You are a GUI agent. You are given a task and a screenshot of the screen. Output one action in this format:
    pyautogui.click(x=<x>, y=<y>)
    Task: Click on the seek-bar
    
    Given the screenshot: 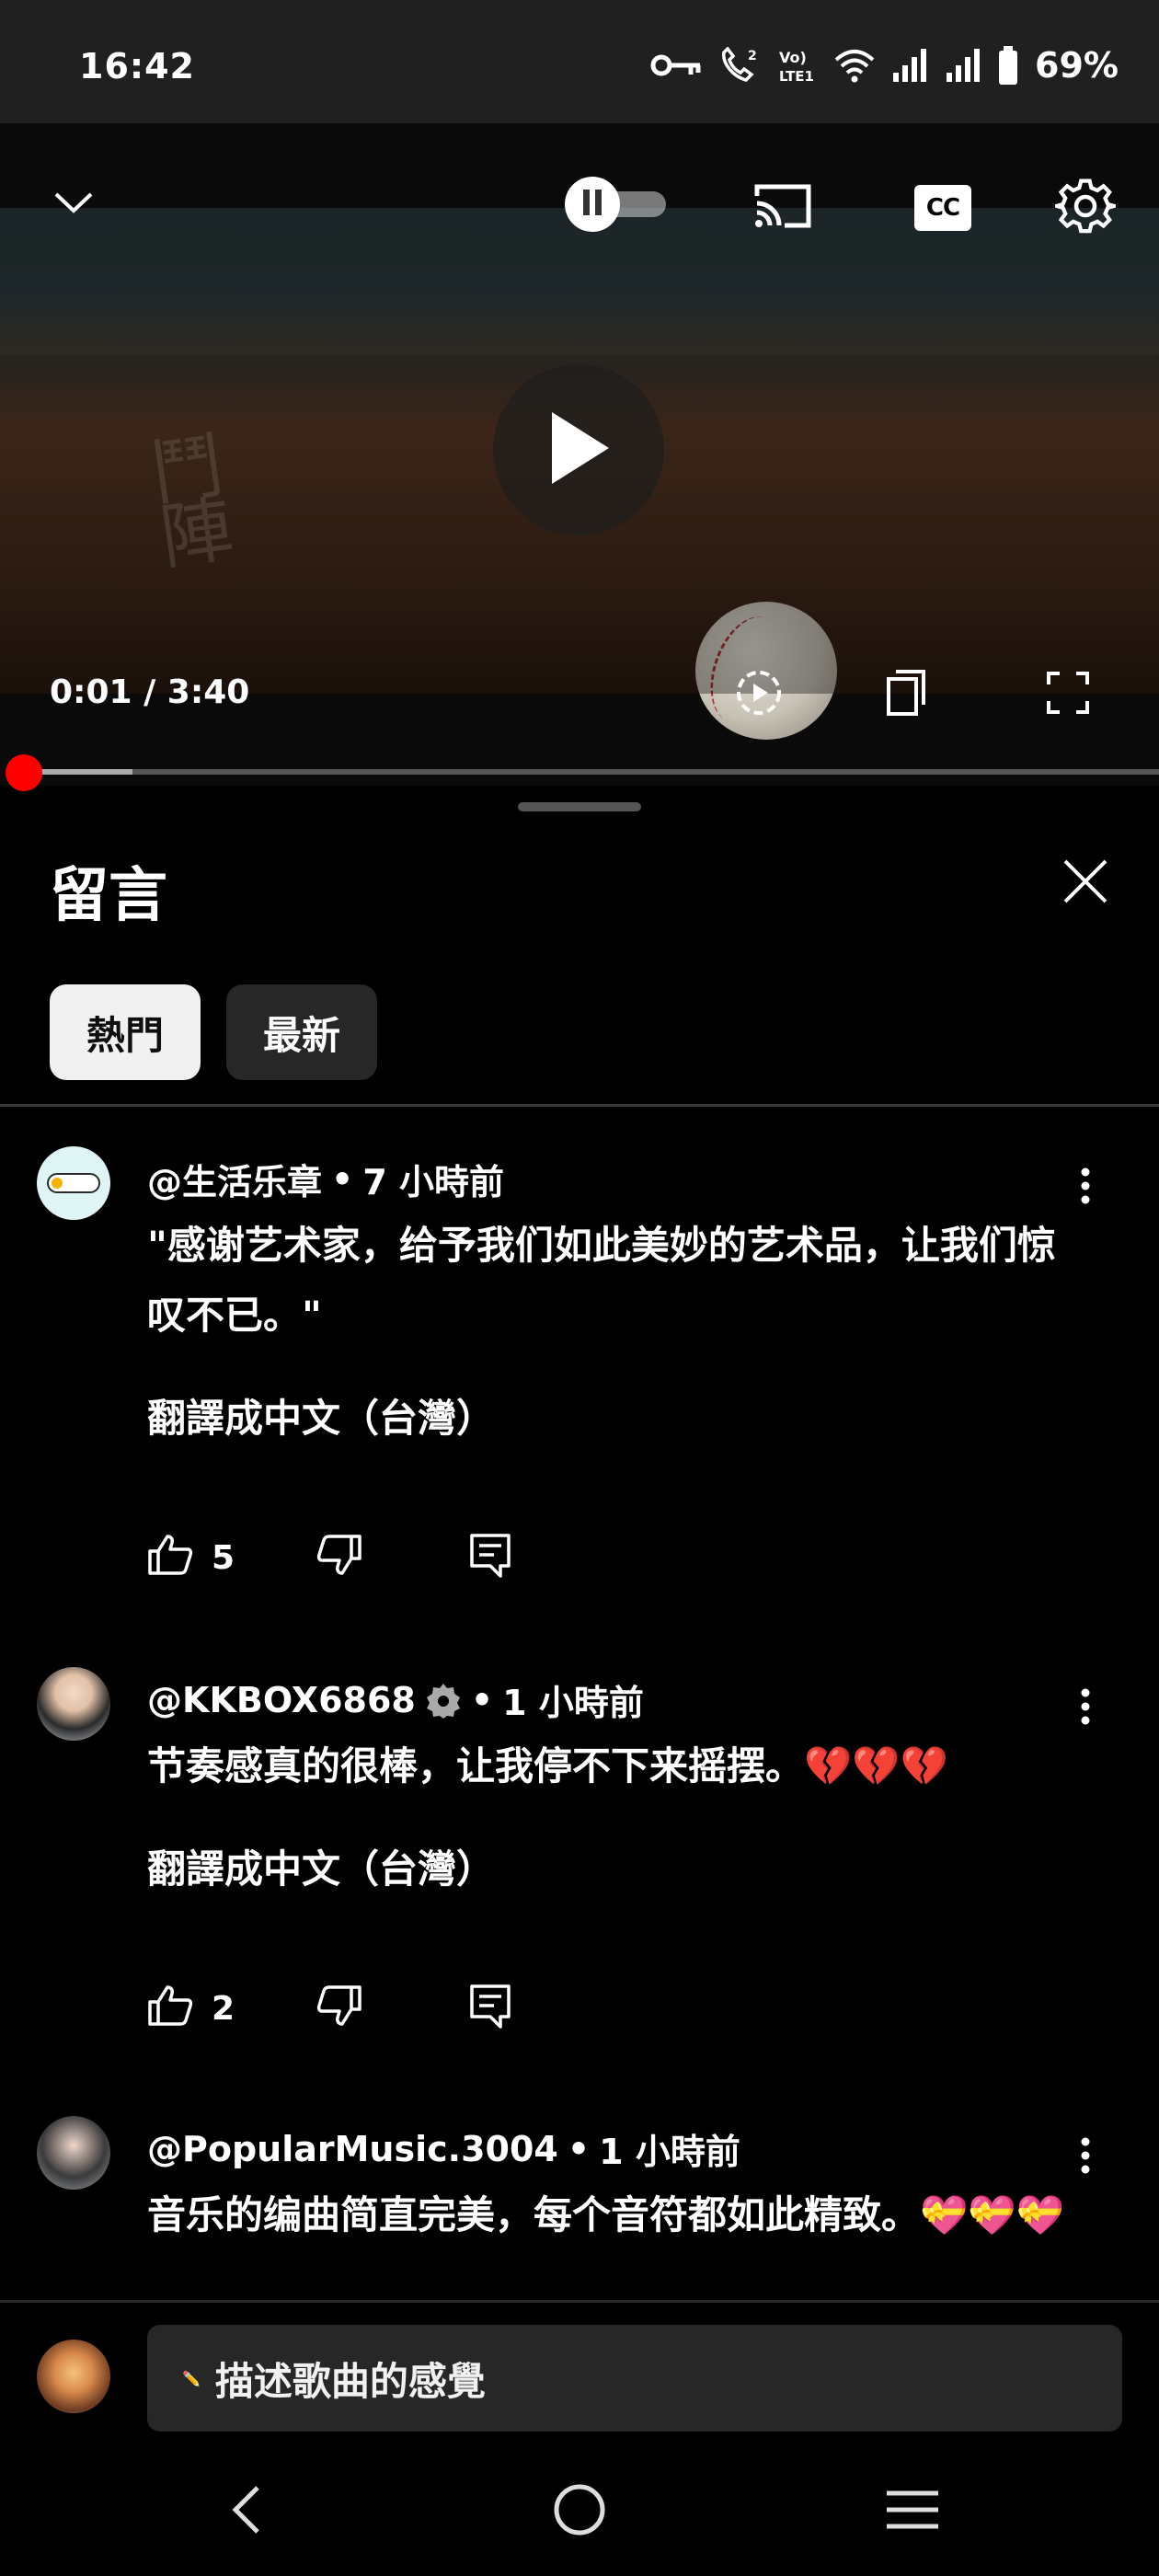 What is the action you would take?
    pyautogui.click(x=588, y=772)
    